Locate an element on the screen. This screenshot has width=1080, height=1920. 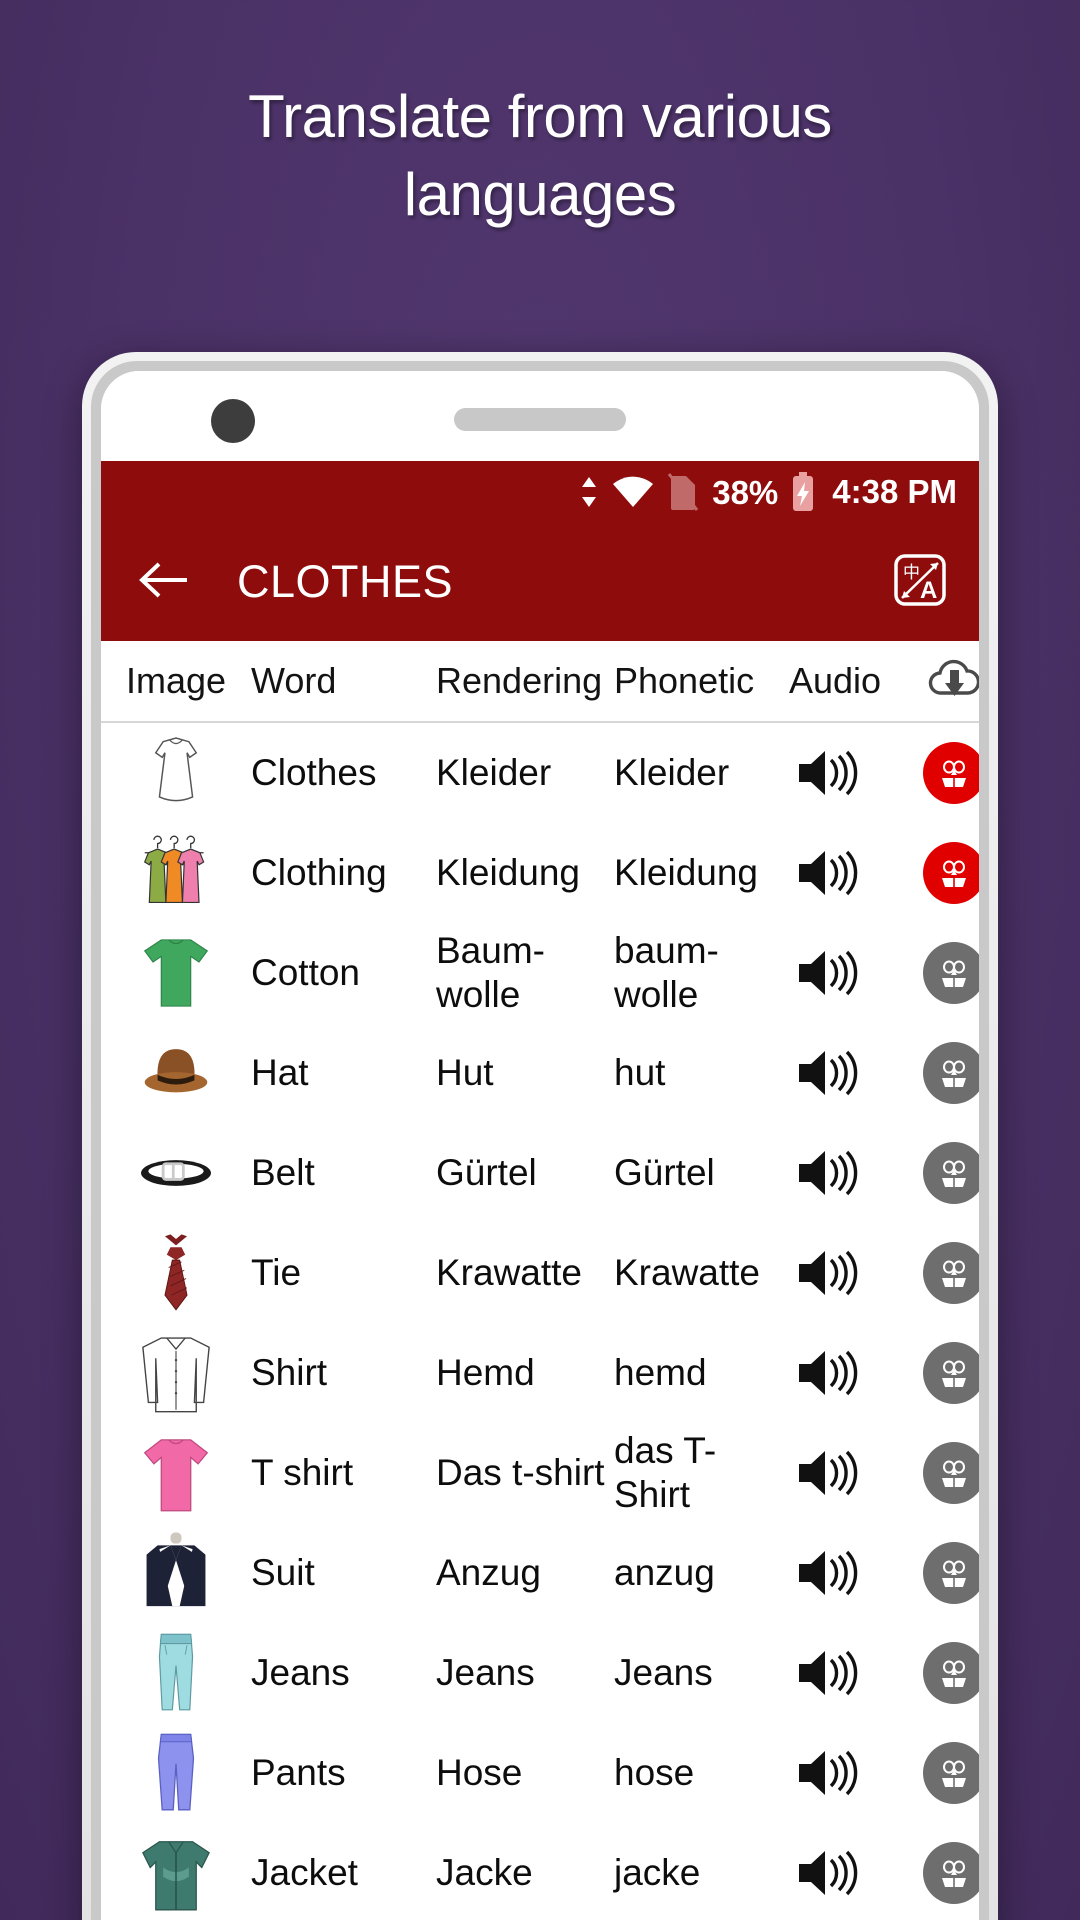
device-top-bezel is located at coordinates (540, 416).